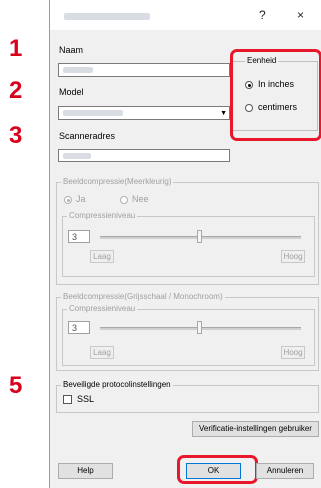 The width and height of the screenshot is (321, 488). Describe the element at coordinates (77, 156) in the screenshot. I see `scanneradres-value-blurred` at that location.